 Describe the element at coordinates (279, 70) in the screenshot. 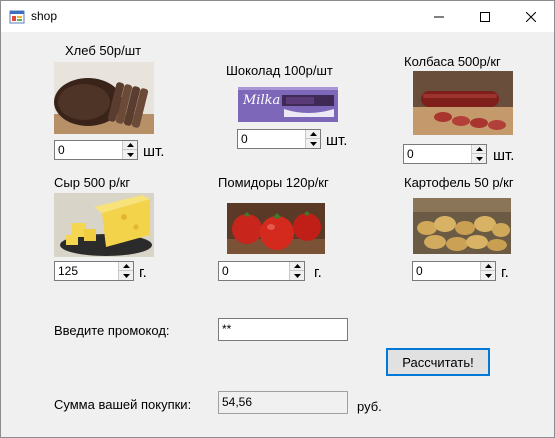

I see `chocolate-label: Шоколад 100р/шт` at that location.